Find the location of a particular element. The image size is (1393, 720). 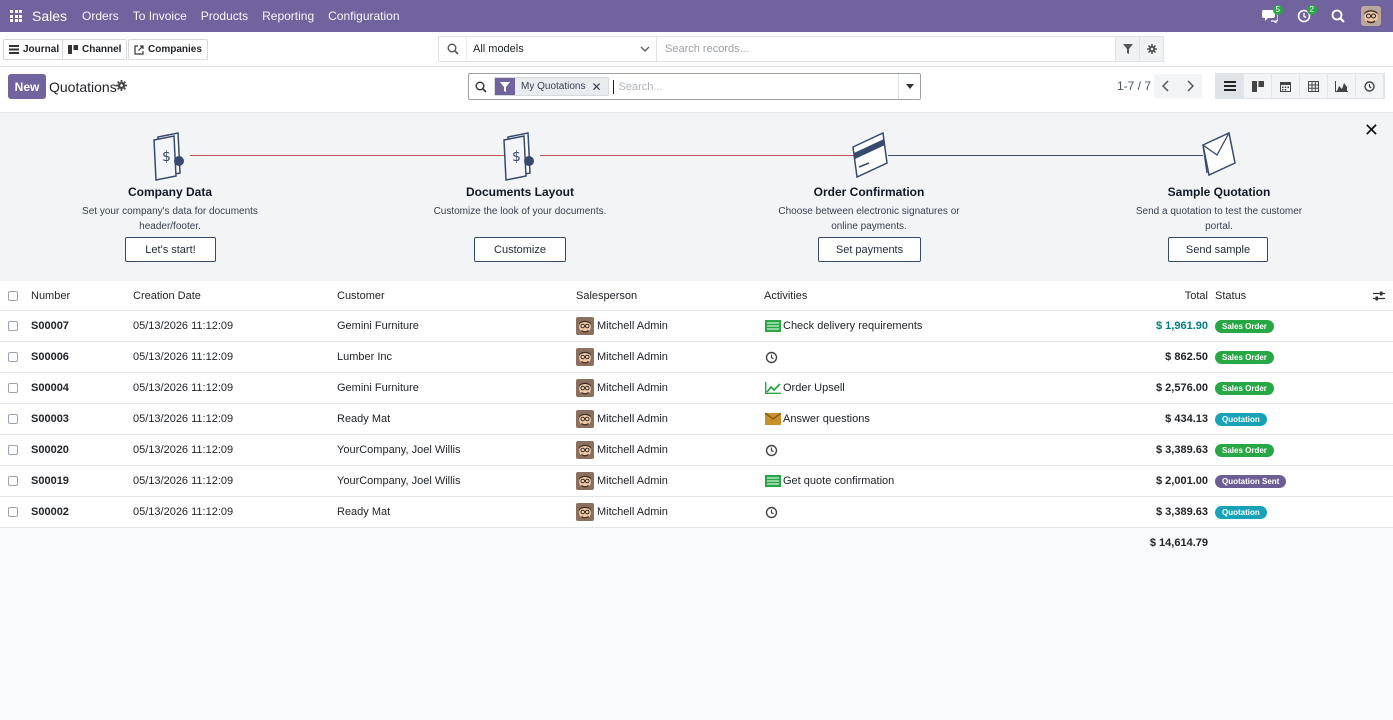

credit-card-icon is located at coordinates (869, 156).